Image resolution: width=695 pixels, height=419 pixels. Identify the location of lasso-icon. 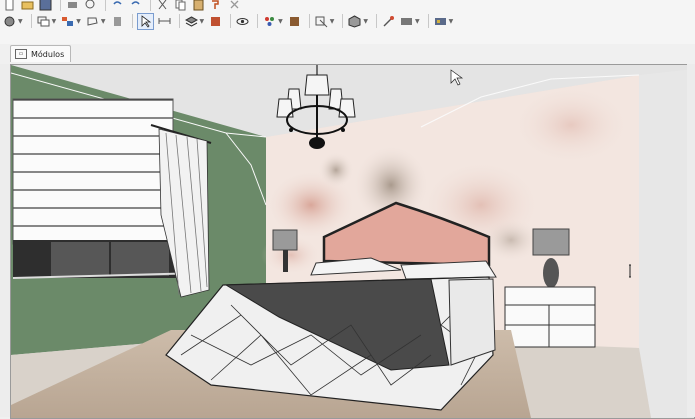
(92, 21).